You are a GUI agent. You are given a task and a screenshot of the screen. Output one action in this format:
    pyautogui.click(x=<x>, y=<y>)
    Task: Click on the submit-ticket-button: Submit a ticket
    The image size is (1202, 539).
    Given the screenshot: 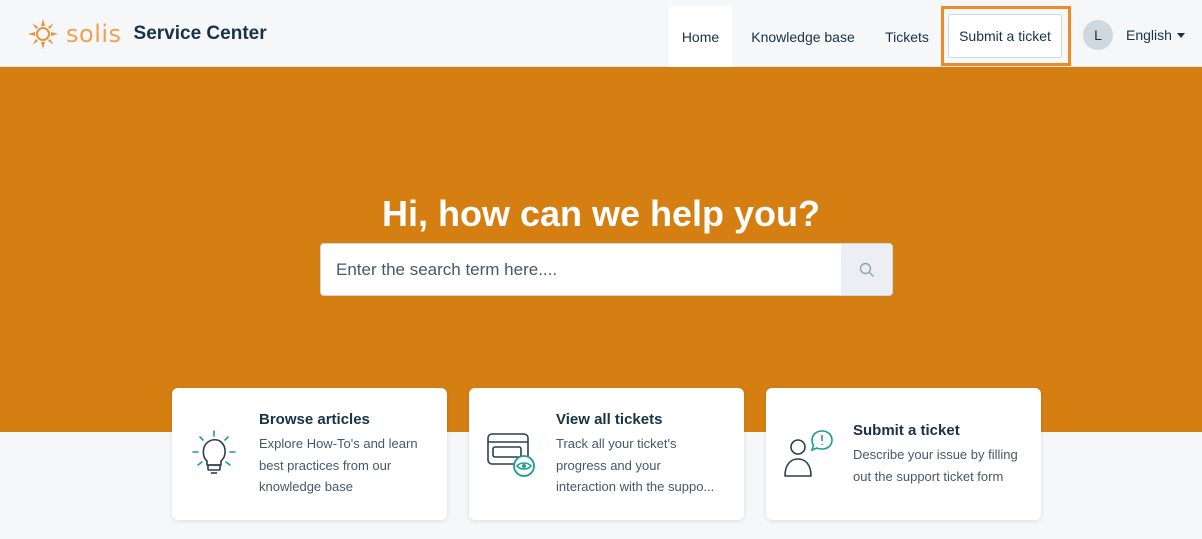 What is the action you would take?
    pyautogui.click(x=1005, y=36)
    